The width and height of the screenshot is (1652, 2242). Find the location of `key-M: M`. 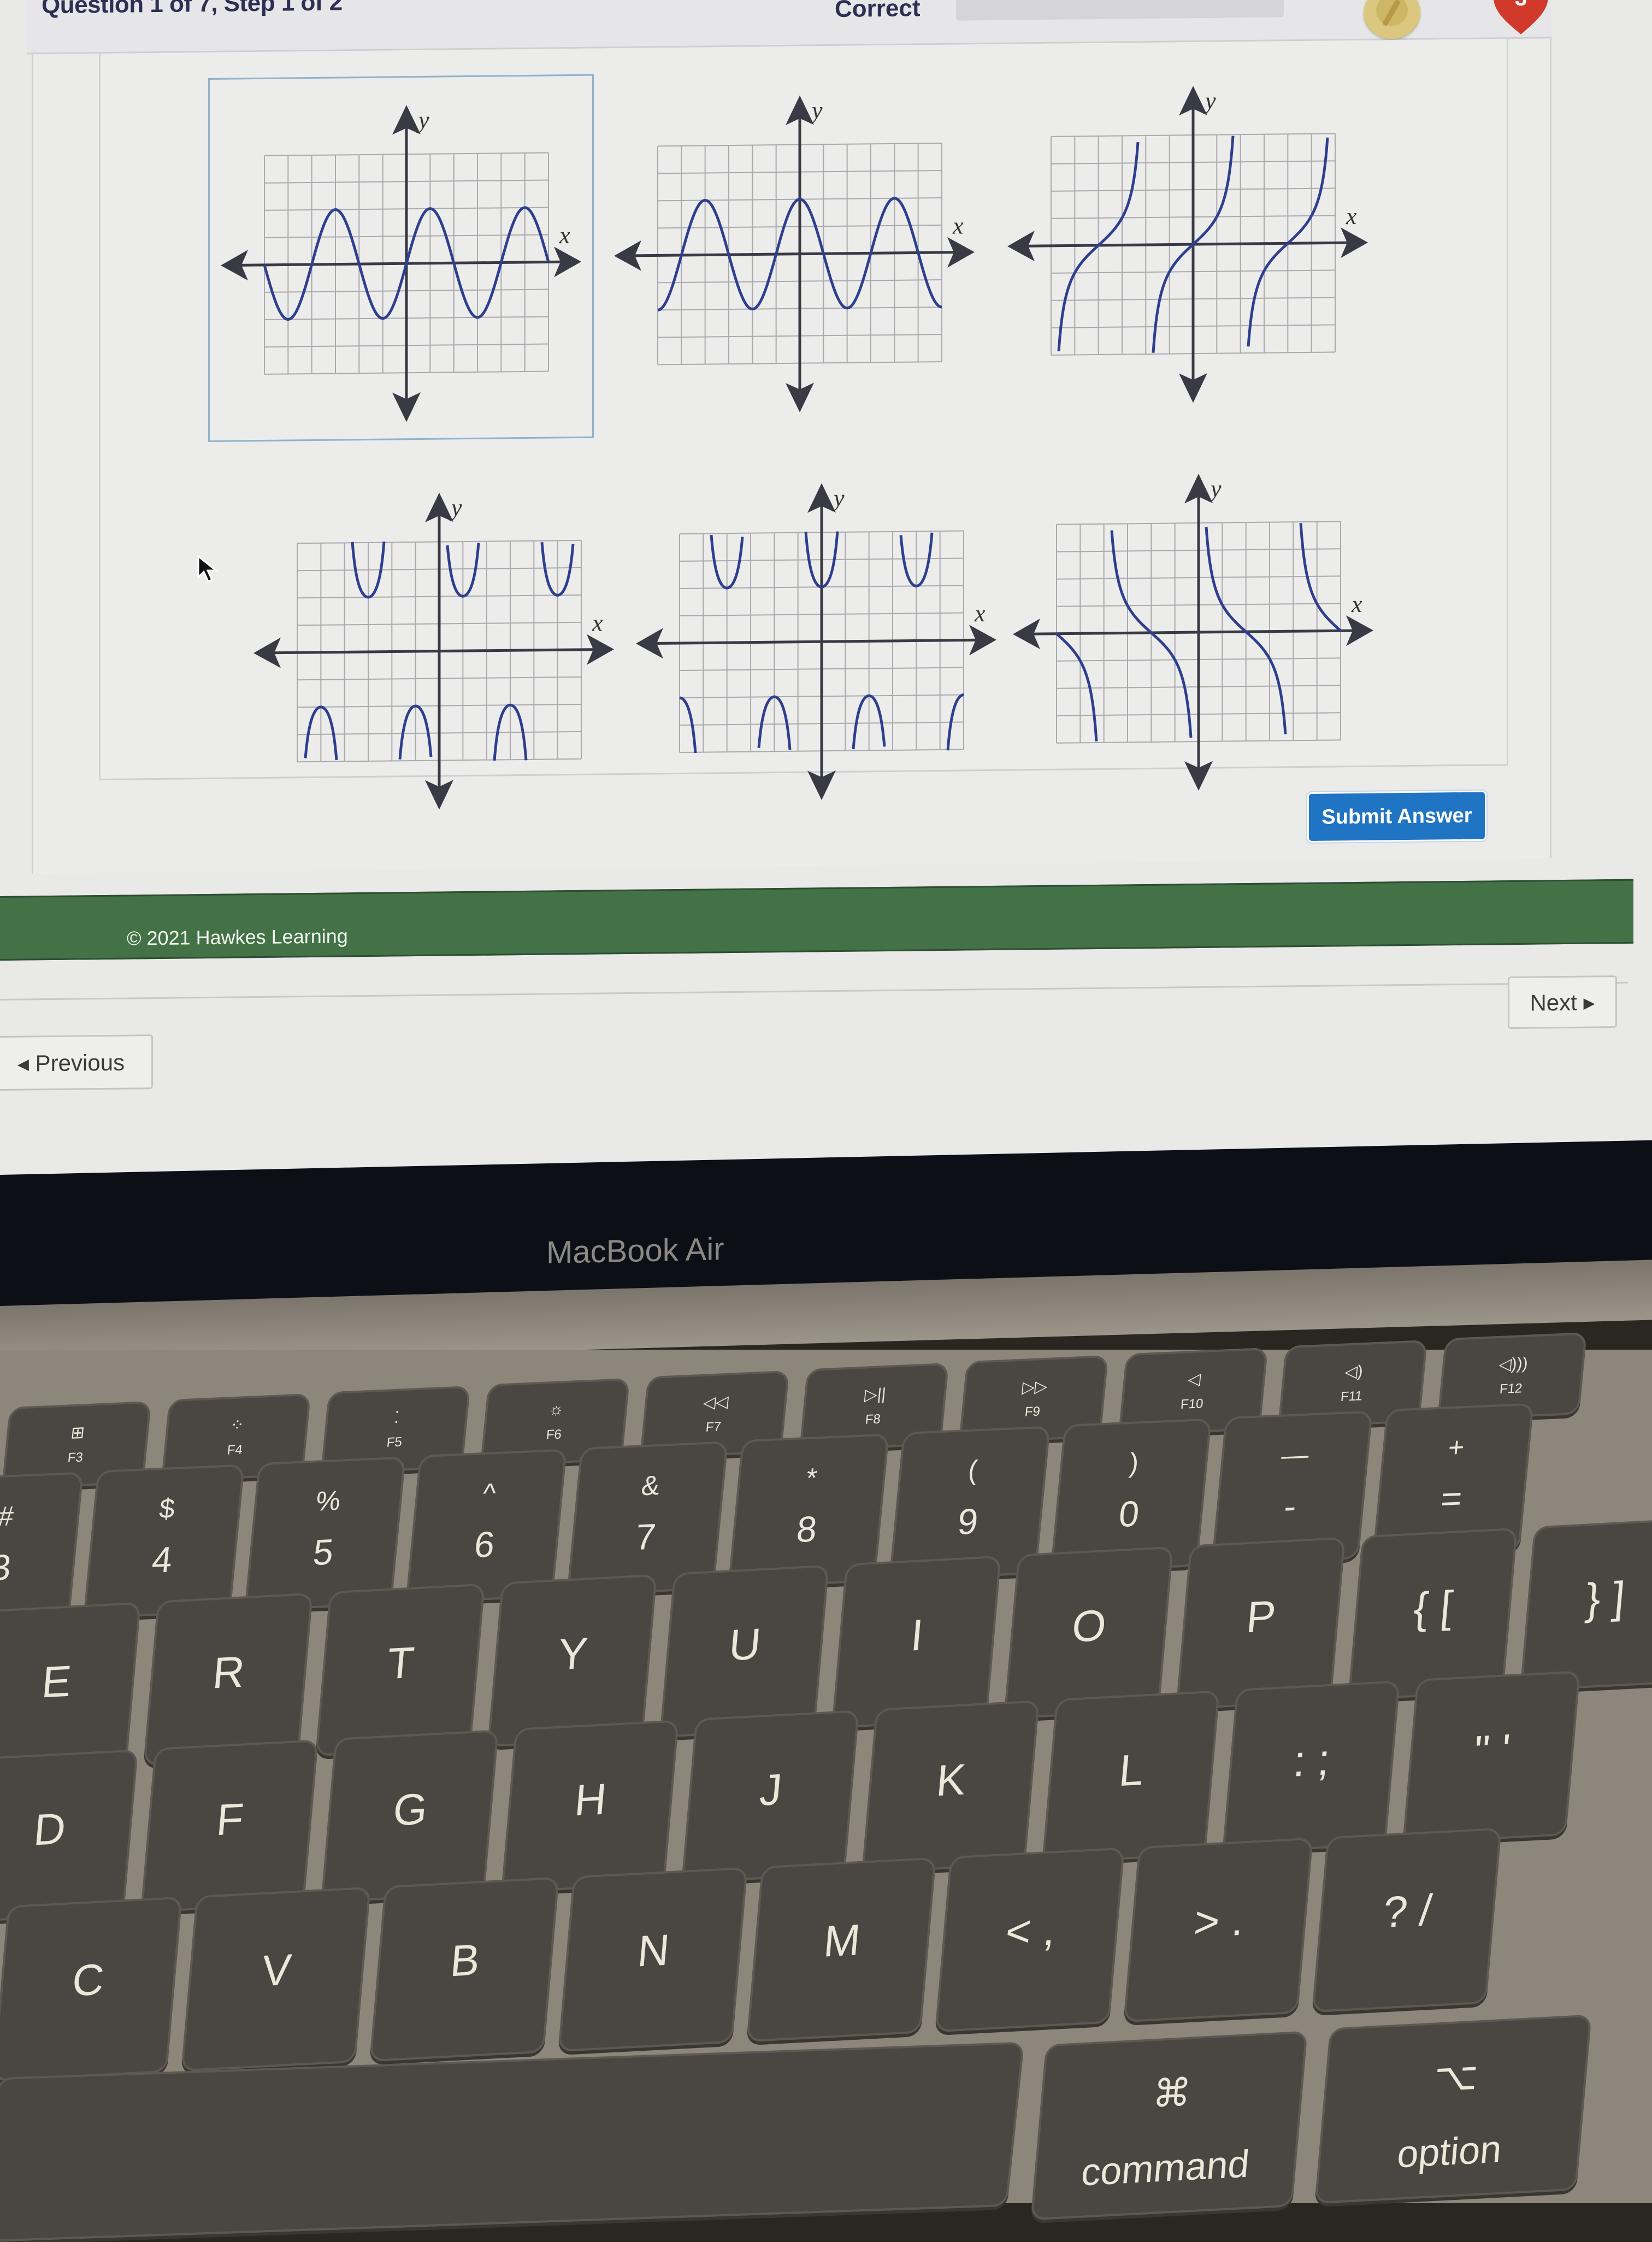

key-M: M is located at coordinates (841, 1950).